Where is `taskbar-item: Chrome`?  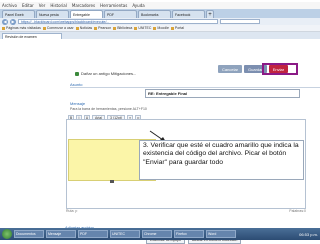
taskbar-item: Chrome is located at coordinates (157, 234).